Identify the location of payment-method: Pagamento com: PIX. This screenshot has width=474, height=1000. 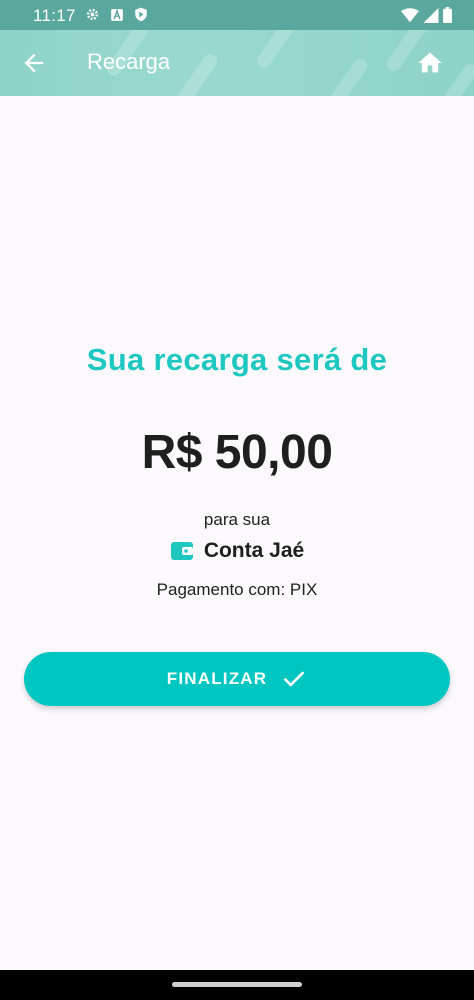
(237, 589).